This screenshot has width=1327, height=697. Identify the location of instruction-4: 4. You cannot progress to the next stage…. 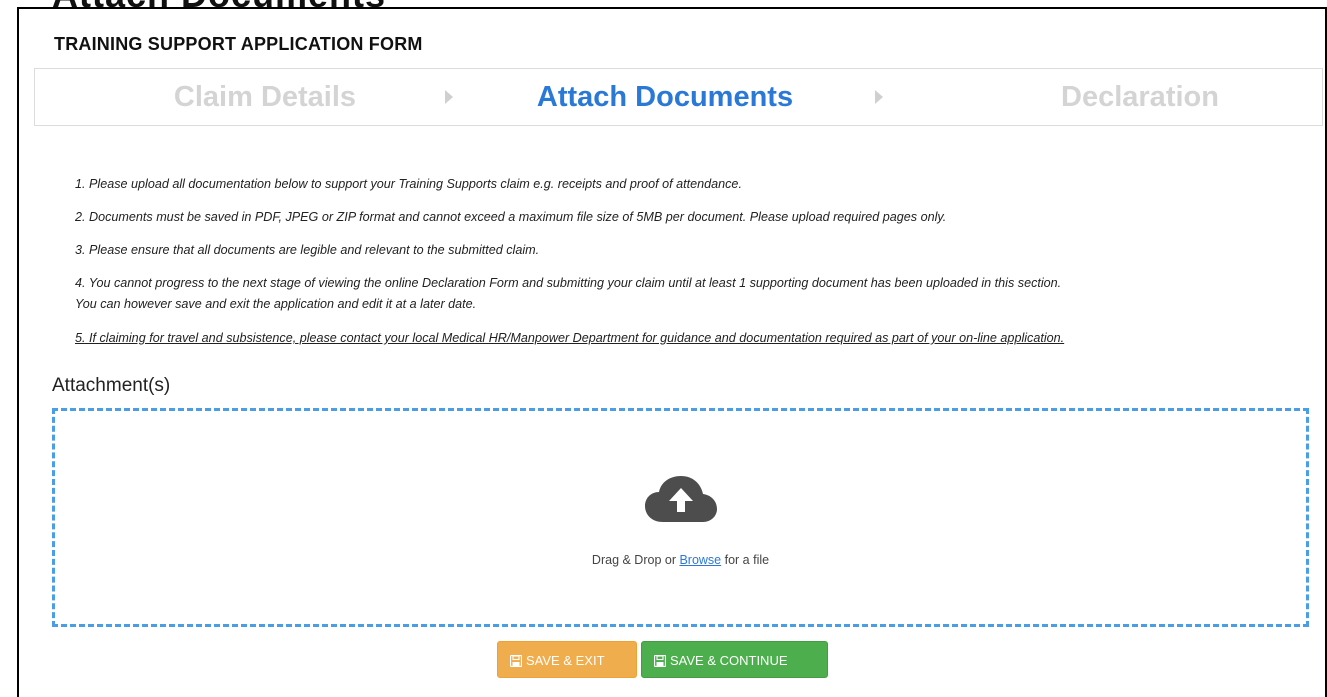
(568, 283).